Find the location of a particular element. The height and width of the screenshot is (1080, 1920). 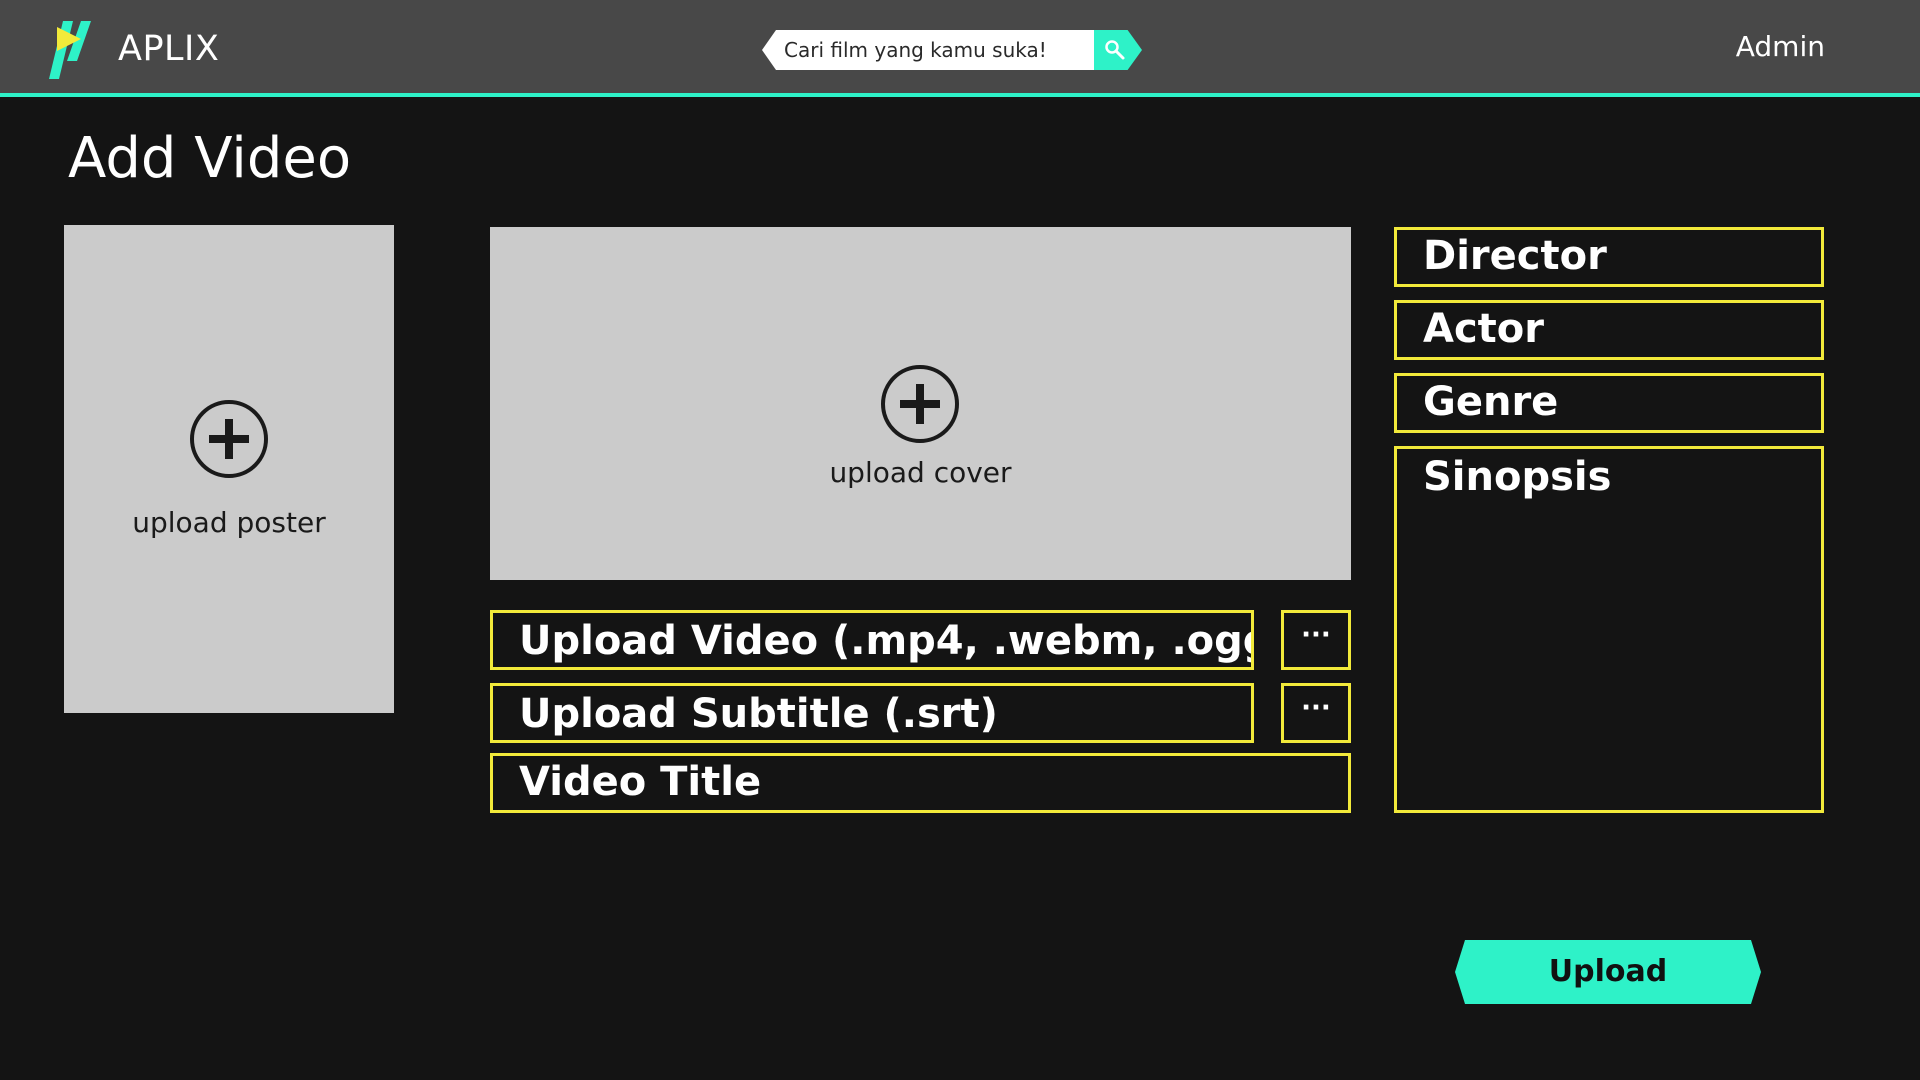

brand-name: APLIX is located at coordinates (168, 49).